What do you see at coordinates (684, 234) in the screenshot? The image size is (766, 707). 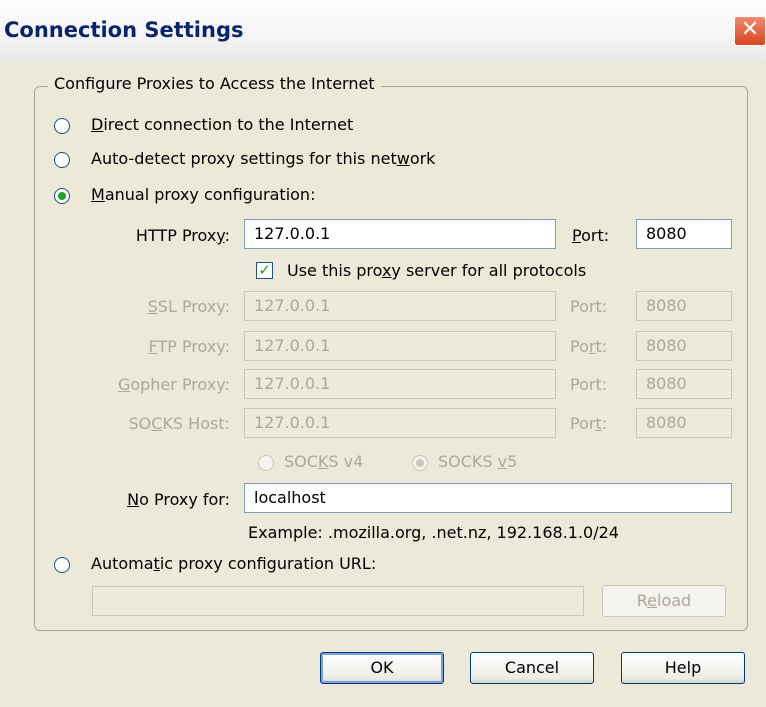 I see `http-port-input: 8080` at bounding box center [684, 234].